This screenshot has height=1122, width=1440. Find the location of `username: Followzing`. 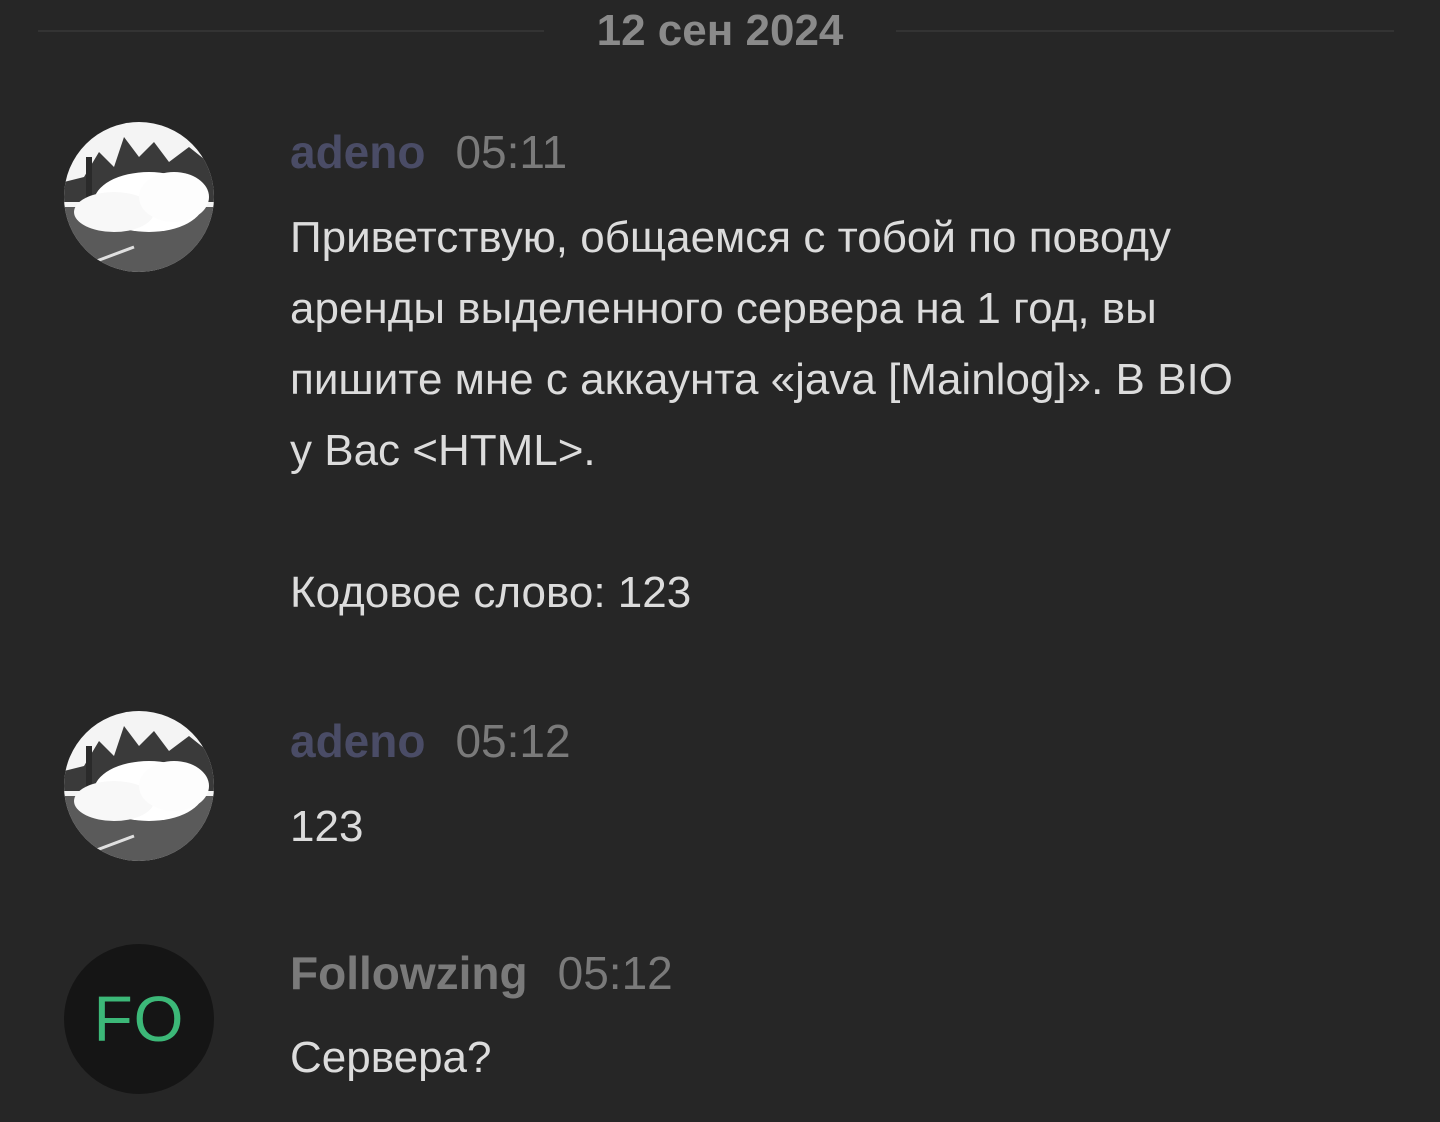

username: Followzing is located at coordinates (409, 973).